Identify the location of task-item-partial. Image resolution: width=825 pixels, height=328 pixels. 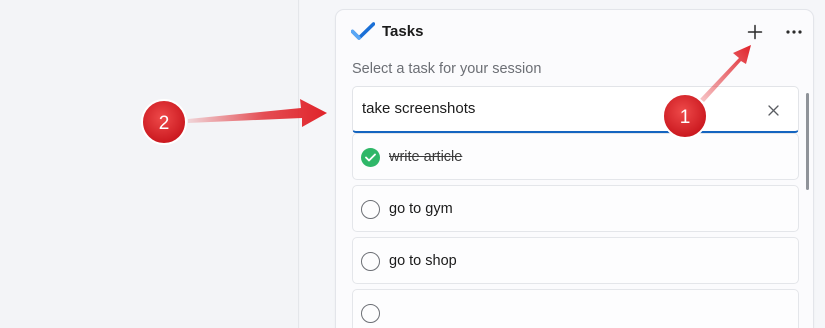
(575, 308).